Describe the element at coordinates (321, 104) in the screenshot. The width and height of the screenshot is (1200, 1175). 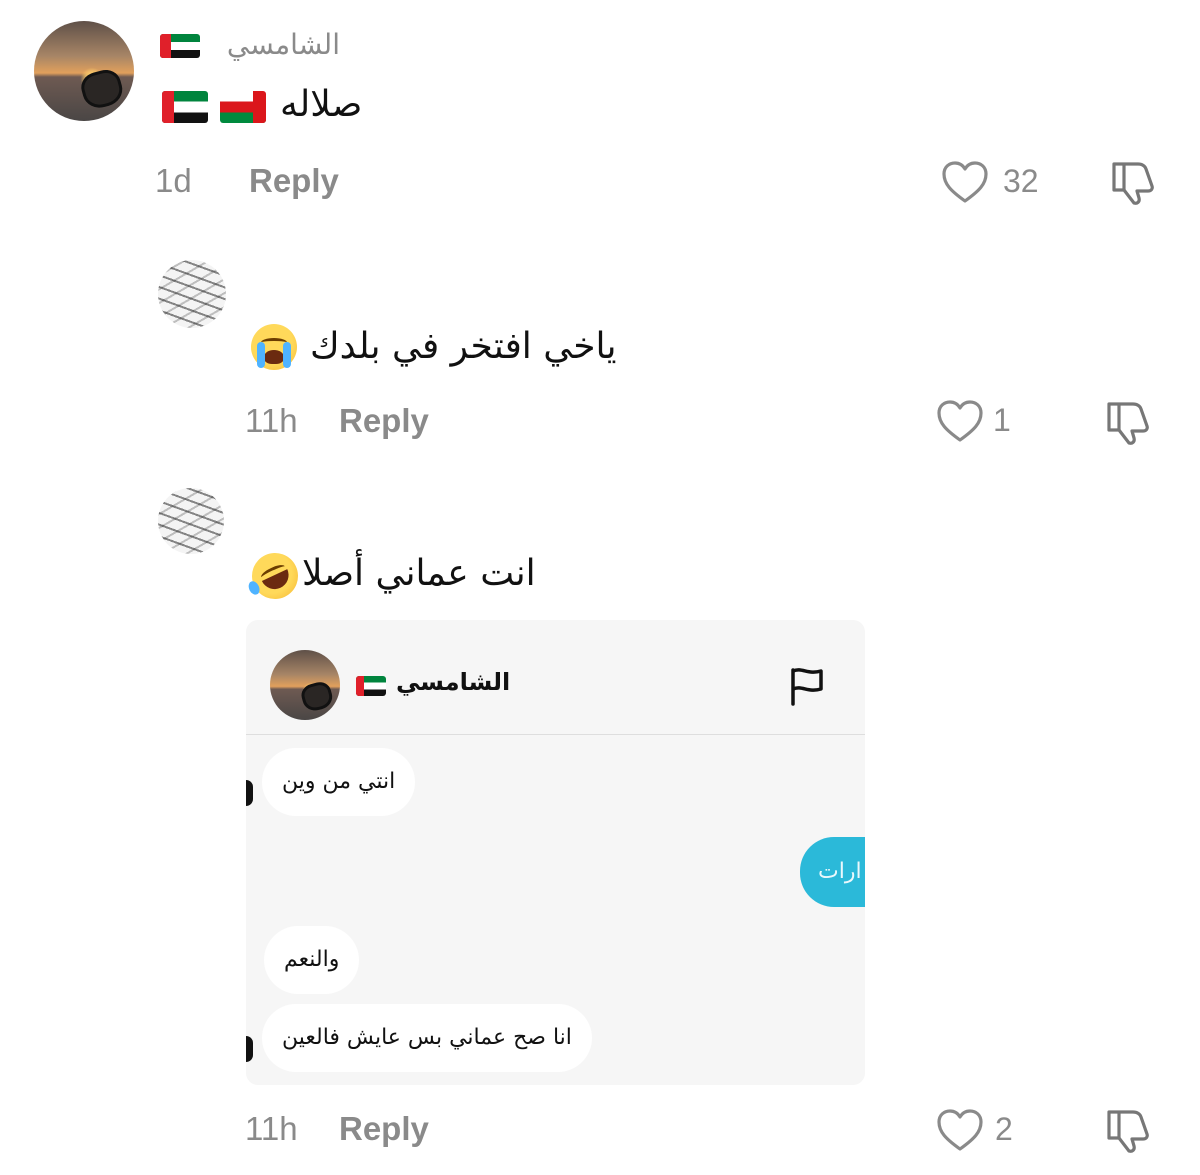
I see `comment-text: صلاله` at that location.